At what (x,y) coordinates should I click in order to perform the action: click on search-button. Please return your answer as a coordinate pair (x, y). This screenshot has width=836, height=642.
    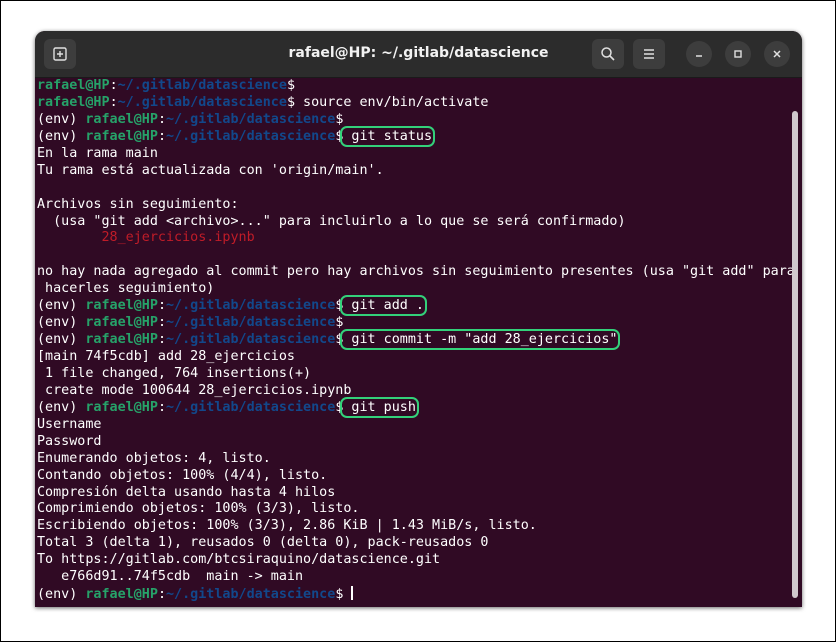
    Looking at the image, I should click on (608, 54).